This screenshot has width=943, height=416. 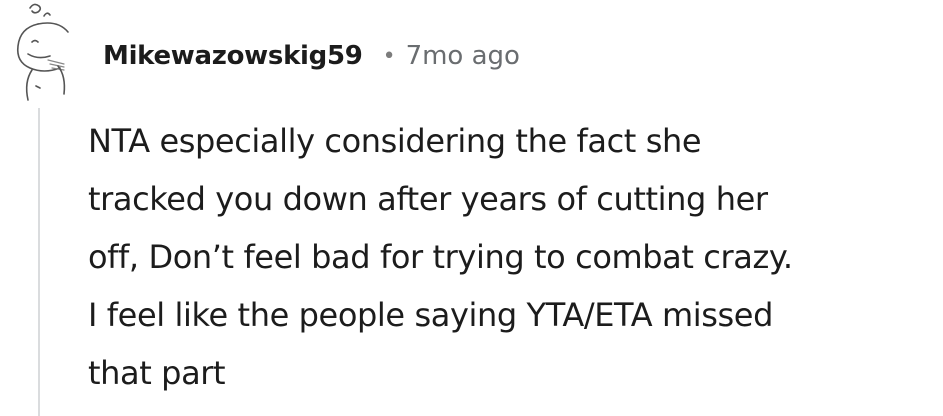 What do you see at coordinates (233, 56) in the screenshot?
I see `username-link: Mikewazowskig59` at bounding box center [233, 56].